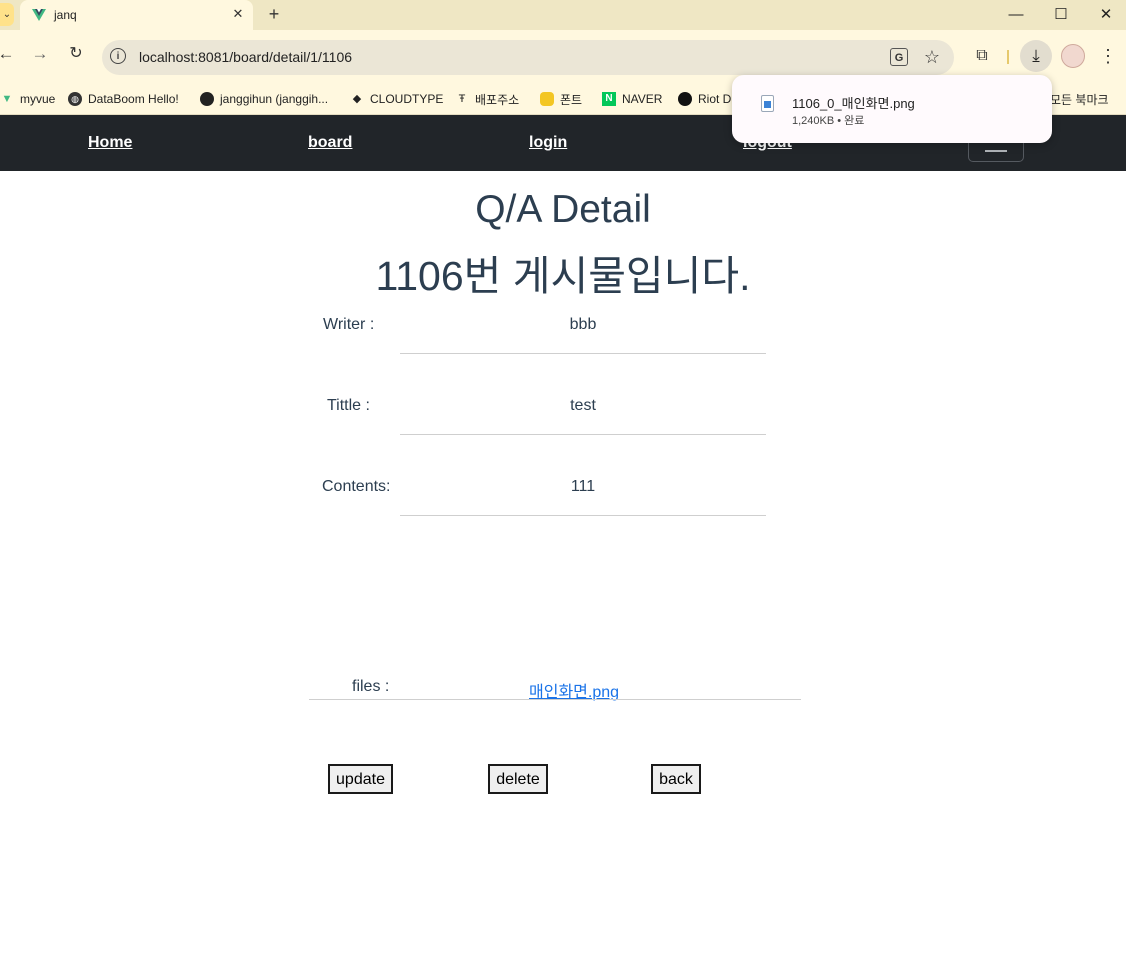 The width and height of the screenshot is (1126, 955). I want to click on page-title: Q/A Detail, so click(563, 209).